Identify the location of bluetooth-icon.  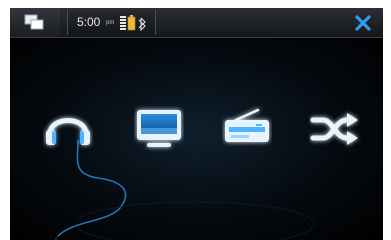
(142, 24).